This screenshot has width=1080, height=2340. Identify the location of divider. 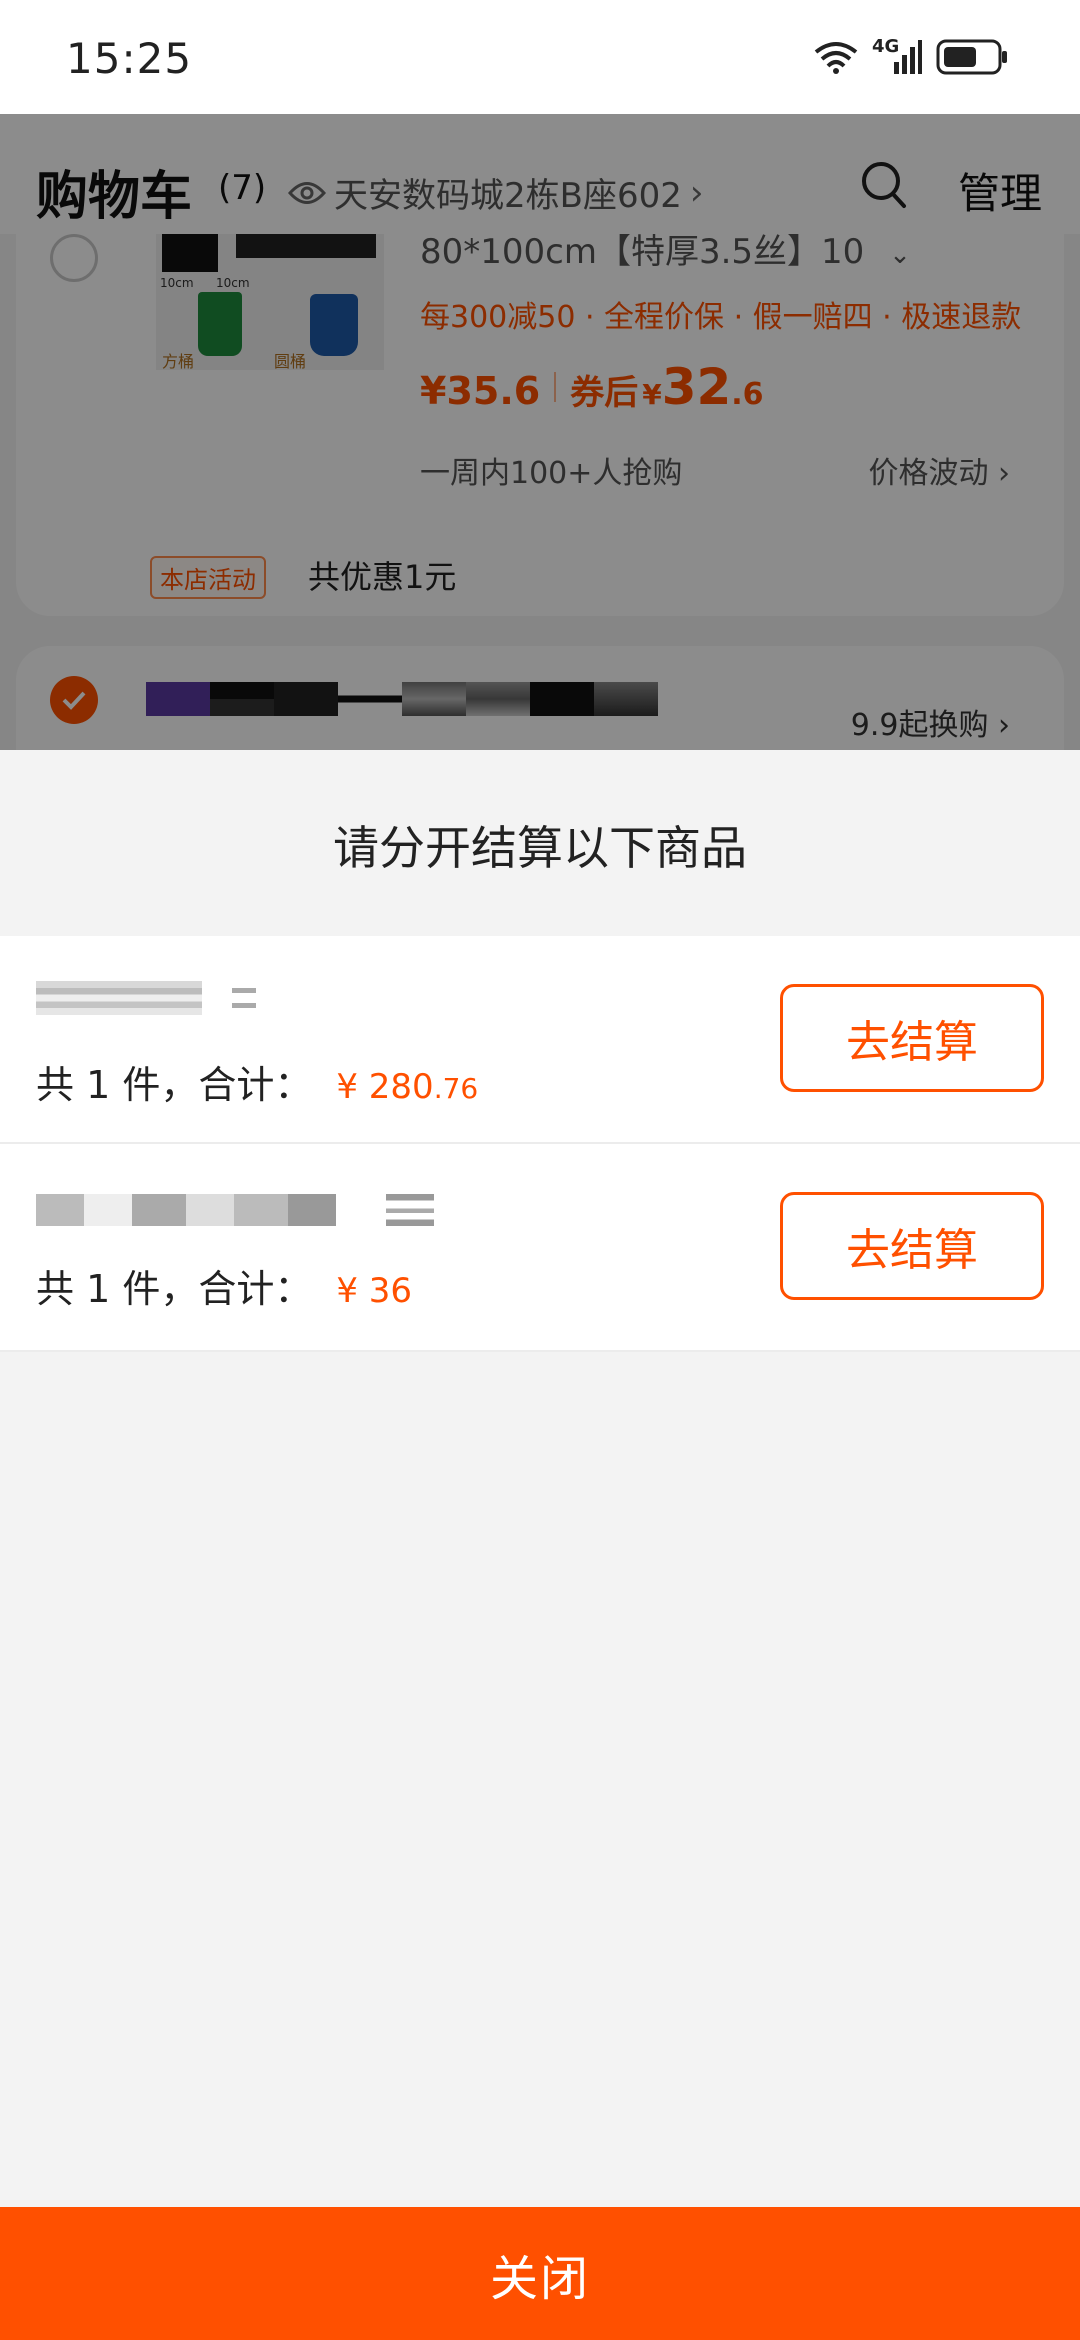
(540, 1351).